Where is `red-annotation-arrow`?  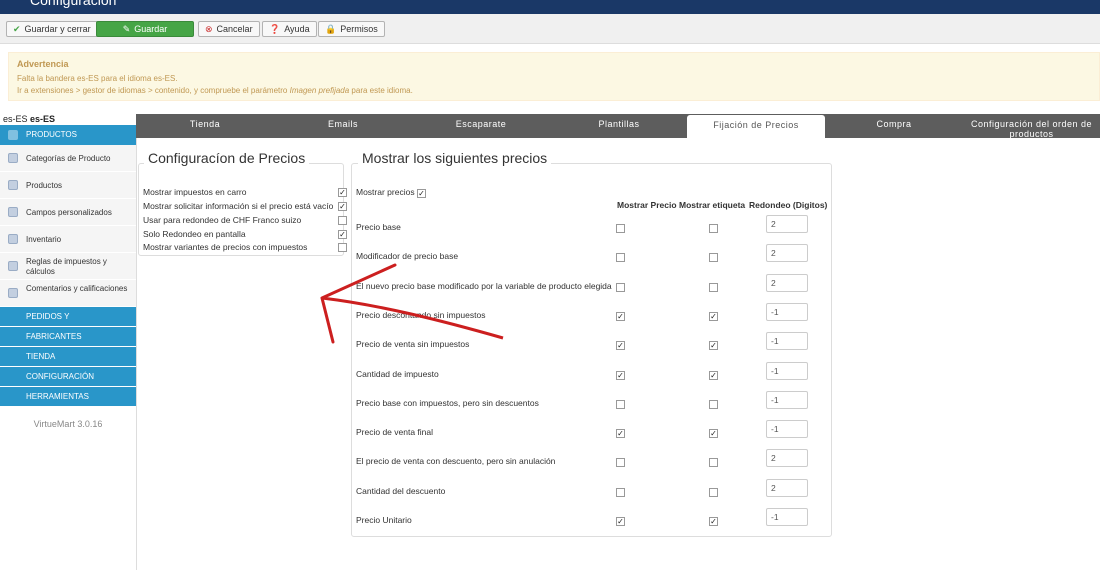 red-annotation-arrow is located at coordinates (412, 303).